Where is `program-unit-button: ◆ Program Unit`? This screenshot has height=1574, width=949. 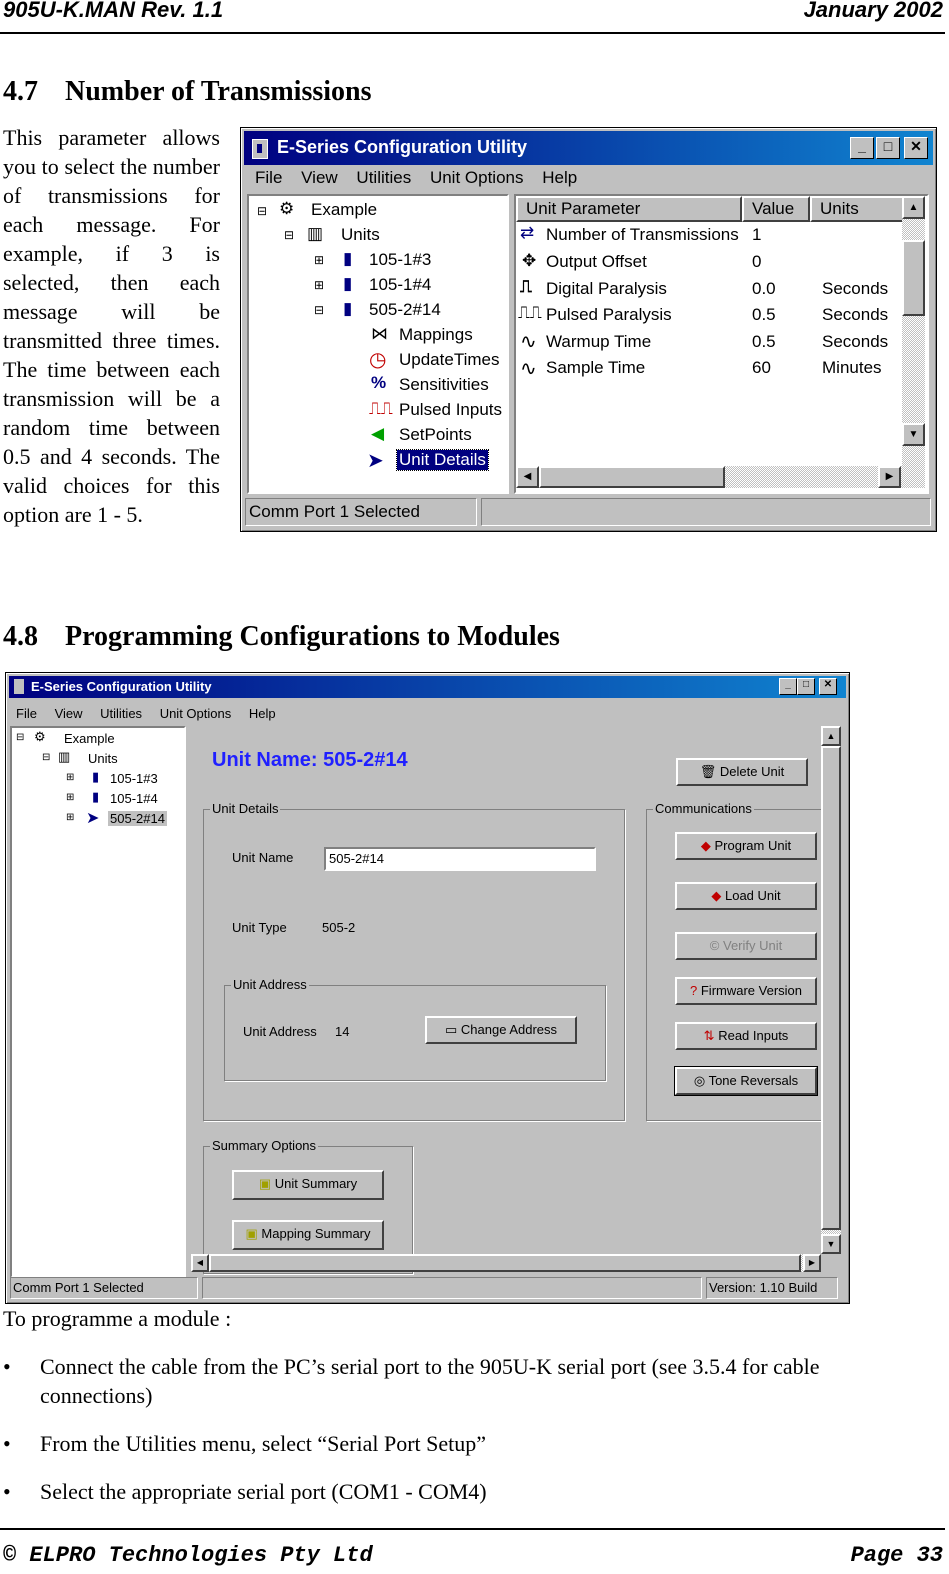 program-unit-button: ◆ Program Unit is located at coordinates (746, 846).